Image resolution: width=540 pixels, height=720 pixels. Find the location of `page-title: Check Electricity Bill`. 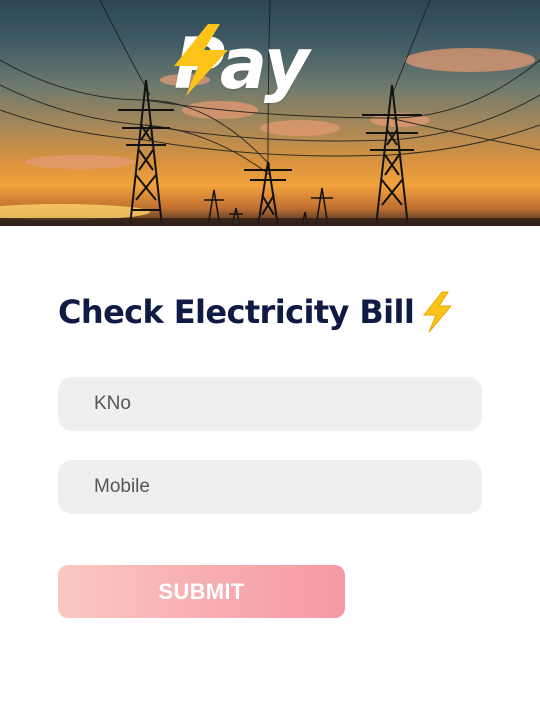

page-title: Check Electricity Bill is located at coordinates (236, 312).